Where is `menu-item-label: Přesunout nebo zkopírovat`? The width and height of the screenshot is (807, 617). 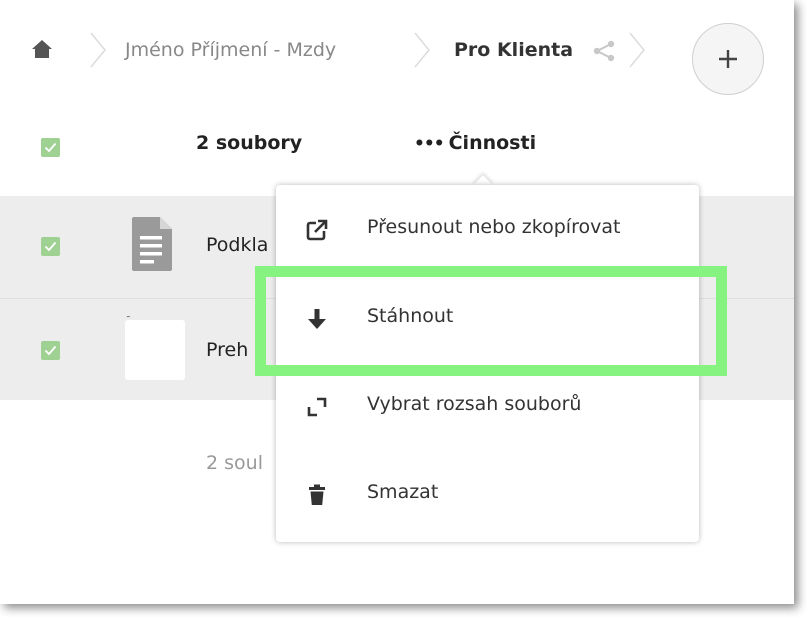
menu-item-label: Přesunout nebo zkopírovat is located at coordinates (494, 227).